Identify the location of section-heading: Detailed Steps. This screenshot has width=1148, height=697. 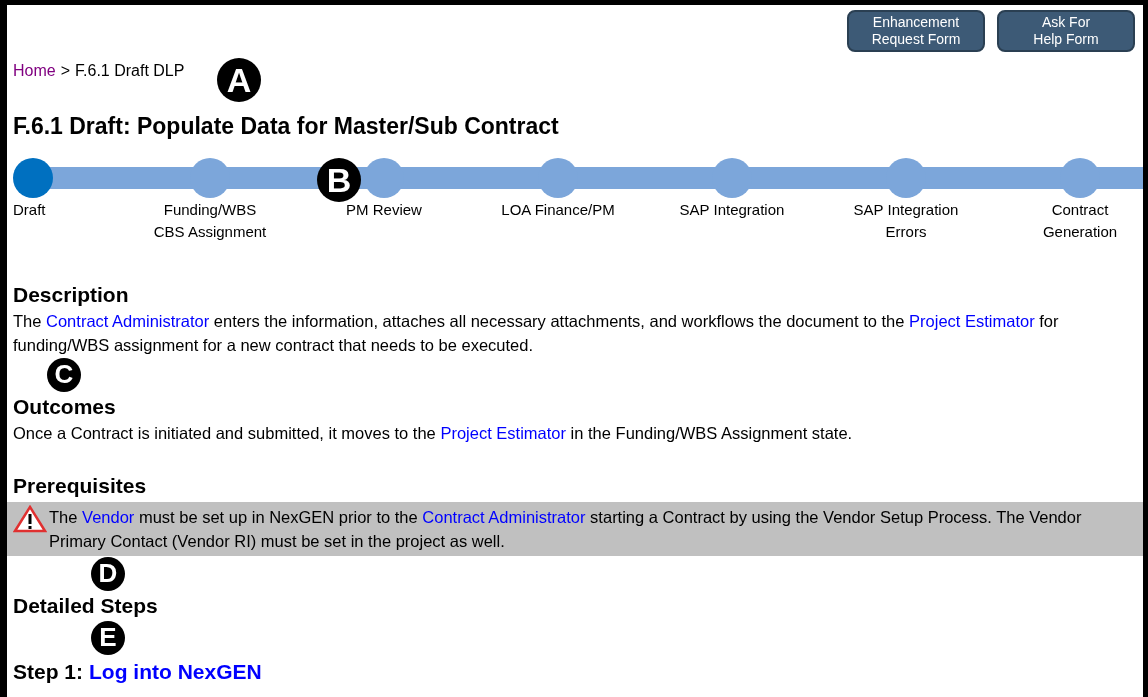
(85, 605).